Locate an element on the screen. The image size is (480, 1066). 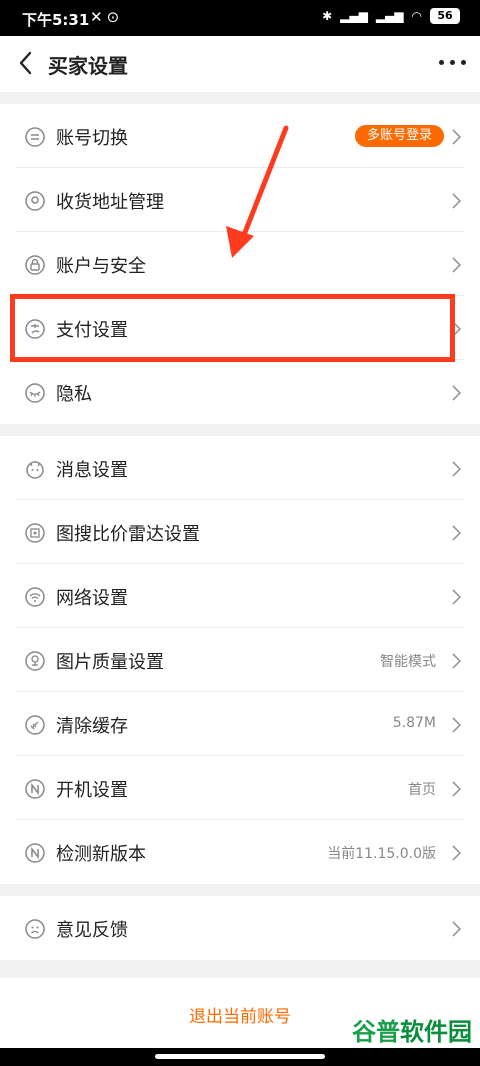
row-value: 智能模式 is located at coordinates (408, 662).